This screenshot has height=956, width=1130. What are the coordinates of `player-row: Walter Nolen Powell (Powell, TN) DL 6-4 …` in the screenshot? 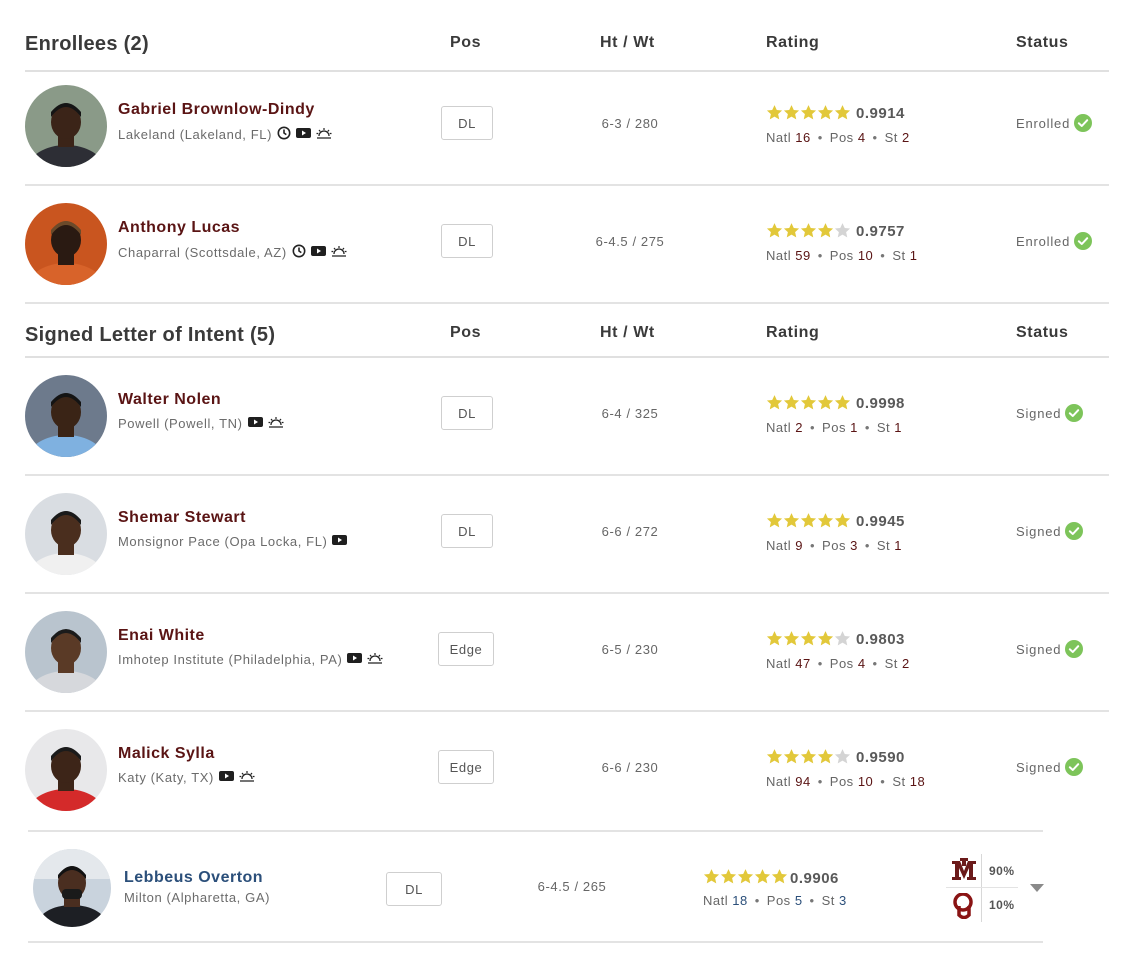 It's located at (567, 417).